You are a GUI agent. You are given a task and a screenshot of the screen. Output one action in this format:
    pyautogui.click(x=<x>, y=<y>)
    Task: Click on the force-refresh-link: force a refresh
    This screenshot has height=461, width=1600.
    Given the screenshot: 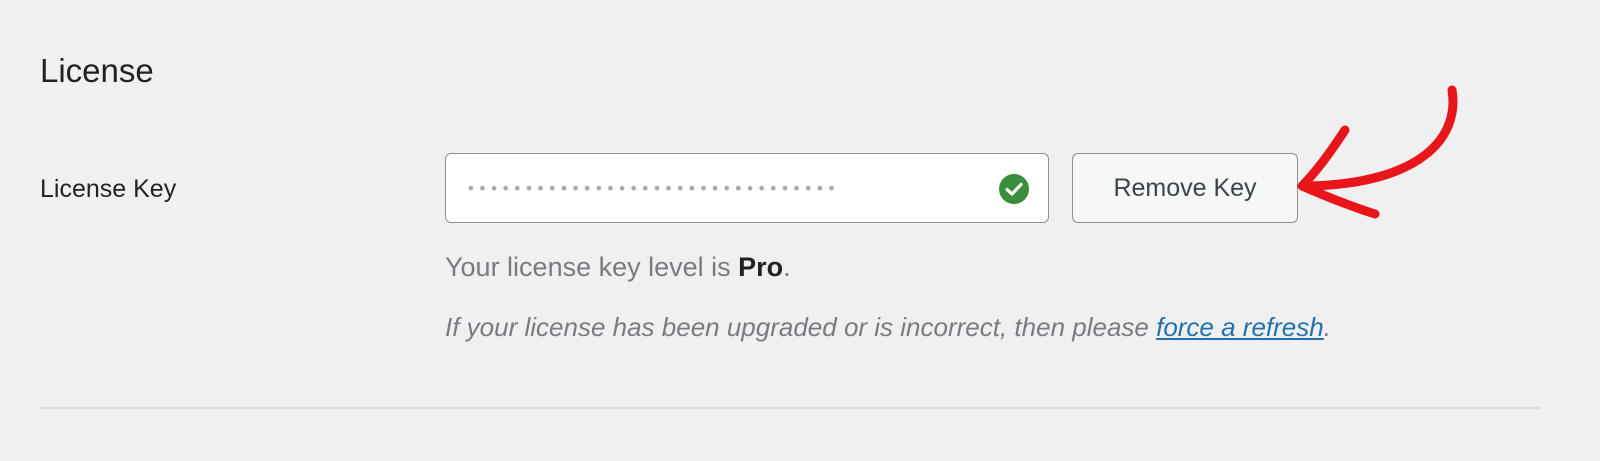 What is the action you would take?
    pyautogui.click(x=1240, y=327)
    